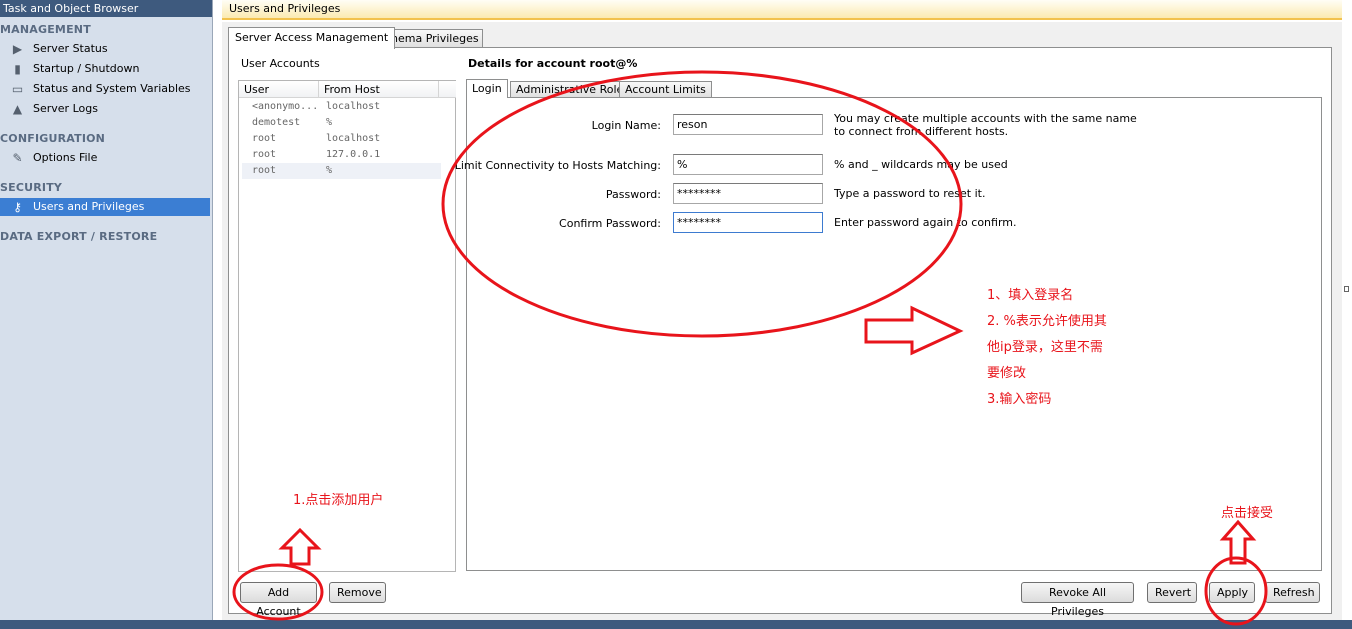 This screenshot has width=1352, height=629. I want to click on annotation-line-2: 2. %表示允许使用其, so click(1047, 321).